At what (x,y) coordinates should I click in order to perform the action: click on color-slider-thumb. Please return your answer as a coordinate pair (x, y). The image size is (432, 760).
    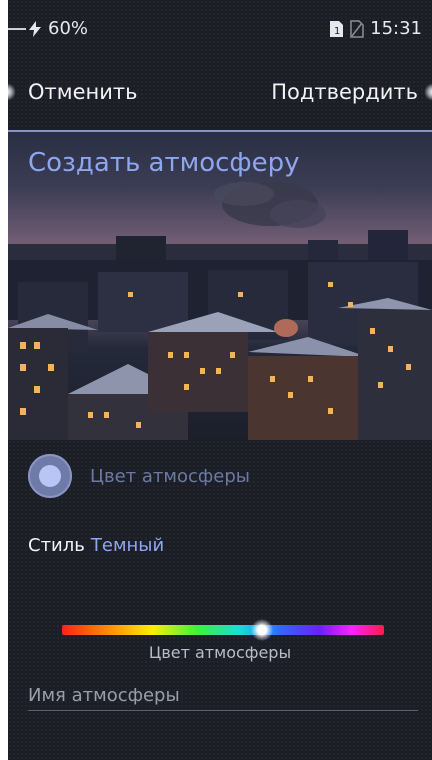
    Looking at the image, I should click on (261, 630).